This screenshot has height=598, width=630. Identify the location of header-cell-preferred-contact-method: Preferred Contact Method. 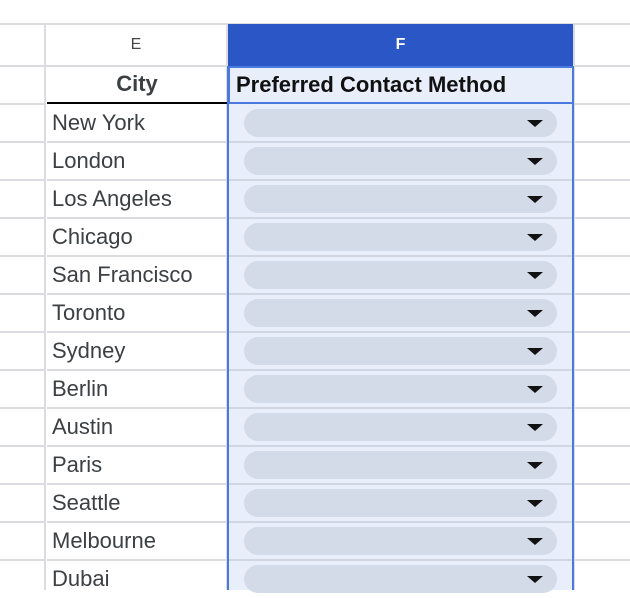
(401, 85).